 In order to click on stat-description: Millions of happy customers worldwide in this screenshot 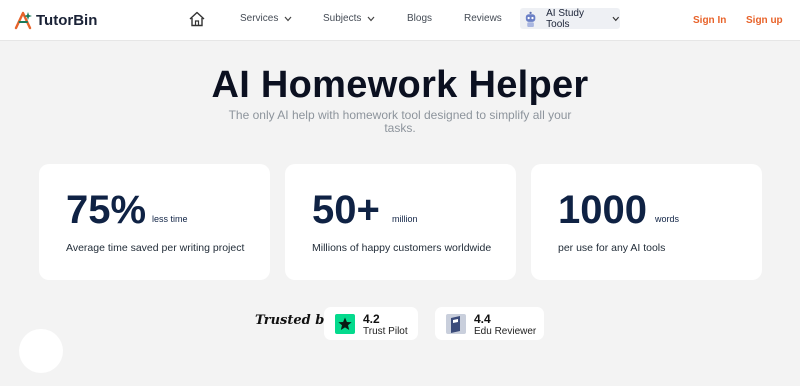, I will do `click(402, 248)`.